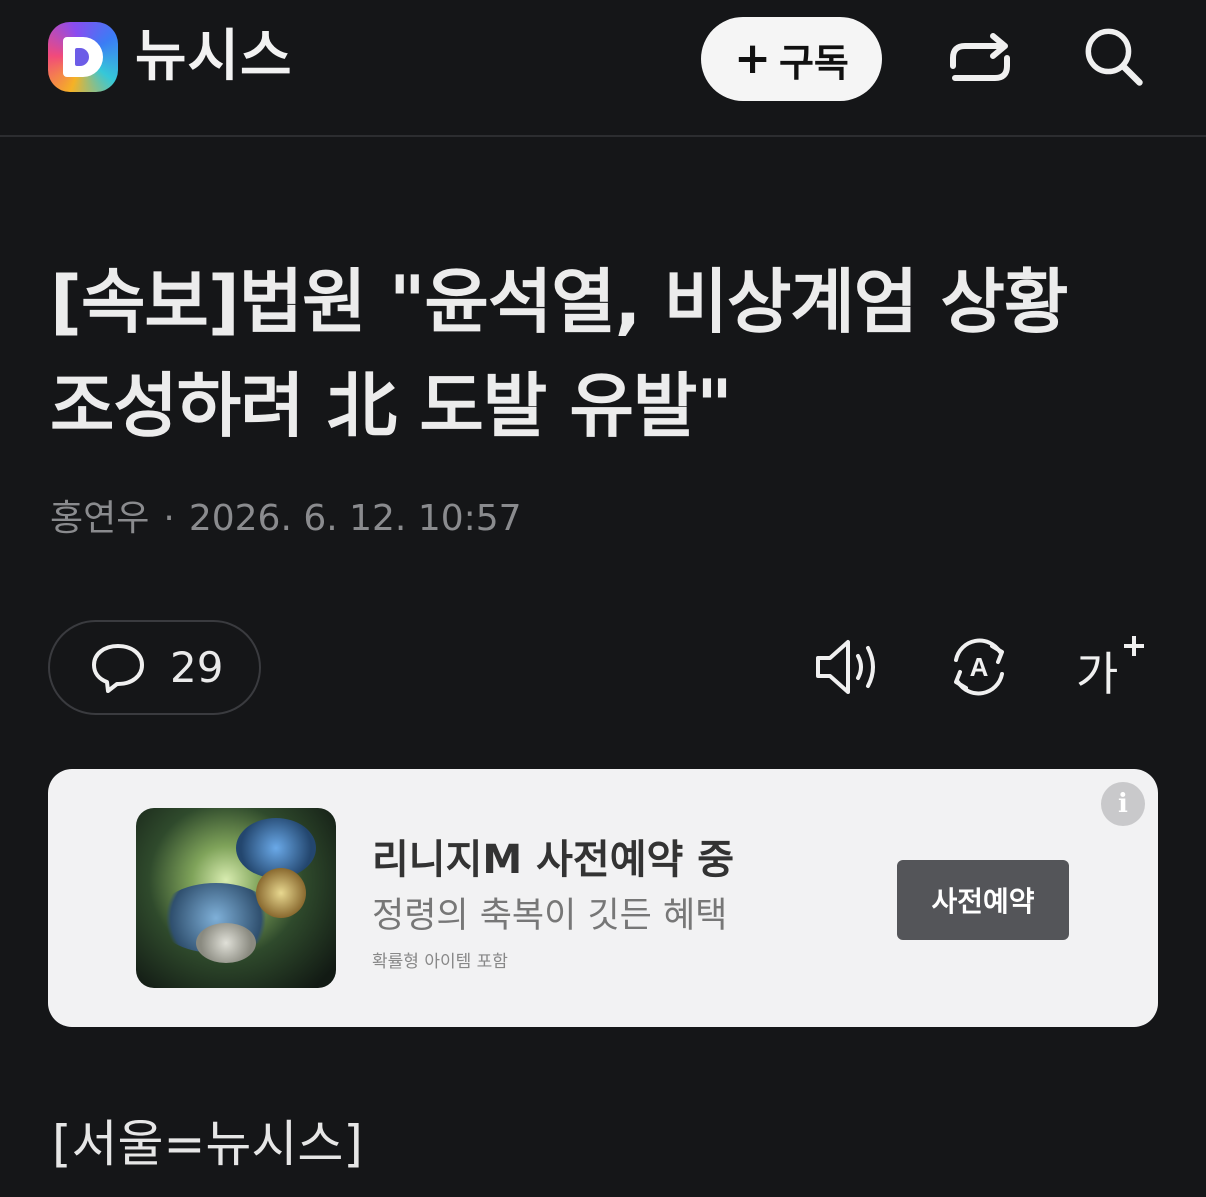  I want to click on comment-button: 29, so click(154, 667).